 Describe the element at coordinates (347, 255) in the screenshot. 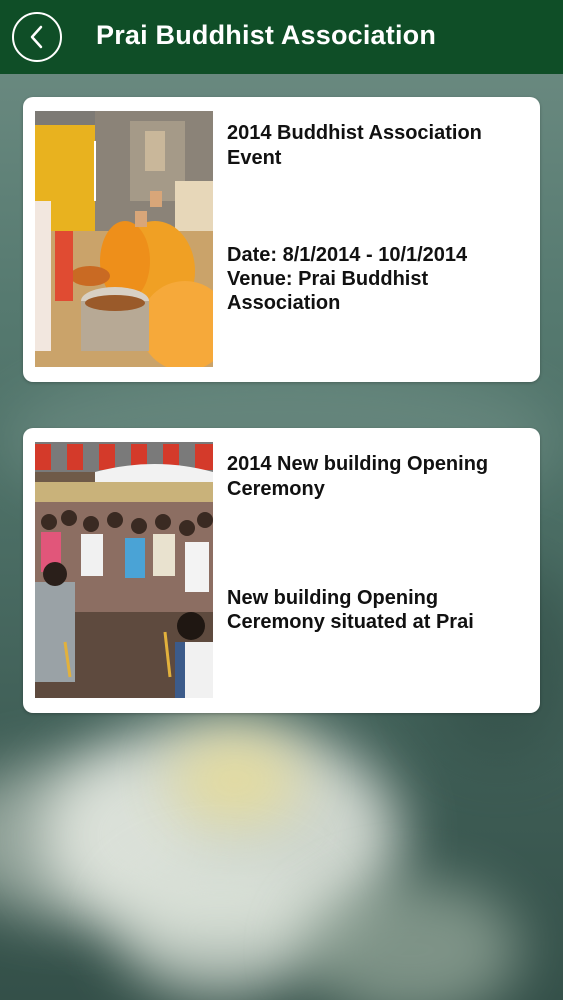

I see `event-date: Date: 8/1/2014 - 10/1/2014` at that location.